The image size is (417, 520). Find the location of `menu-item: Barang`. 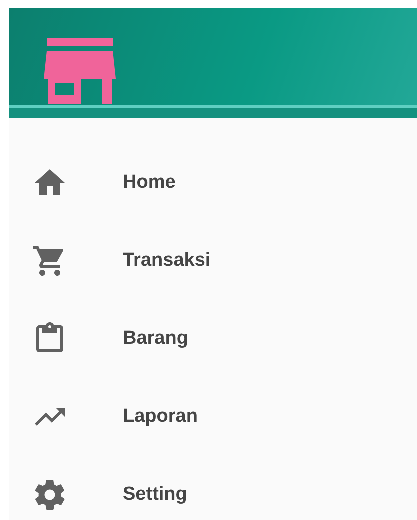

menu-item: Barang is located at coordinates (155, 339).